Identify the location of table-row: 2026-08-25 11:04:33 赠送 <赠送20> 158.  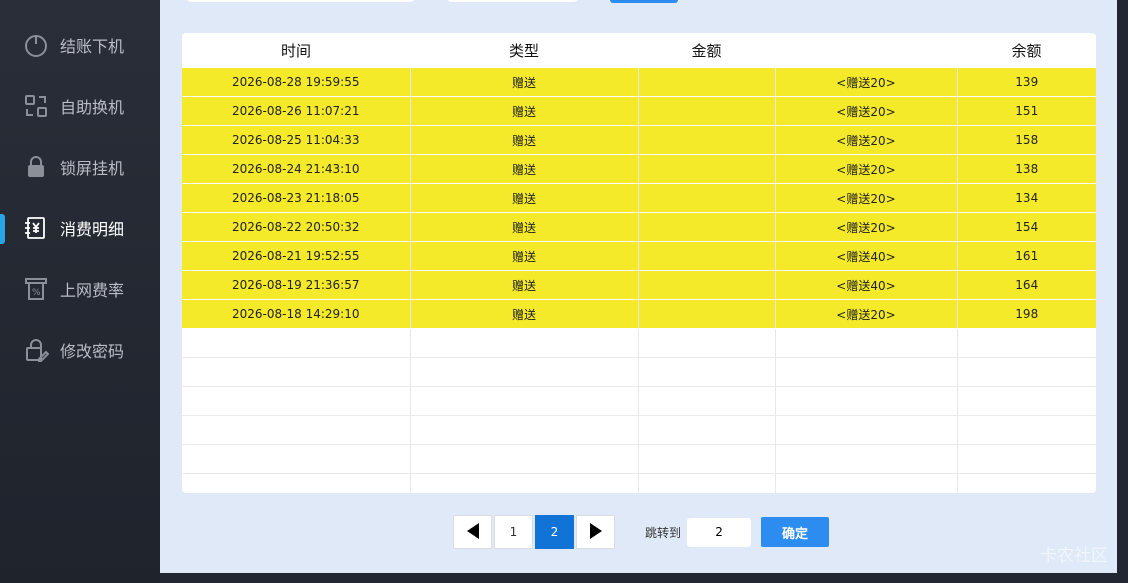
(639, 140).